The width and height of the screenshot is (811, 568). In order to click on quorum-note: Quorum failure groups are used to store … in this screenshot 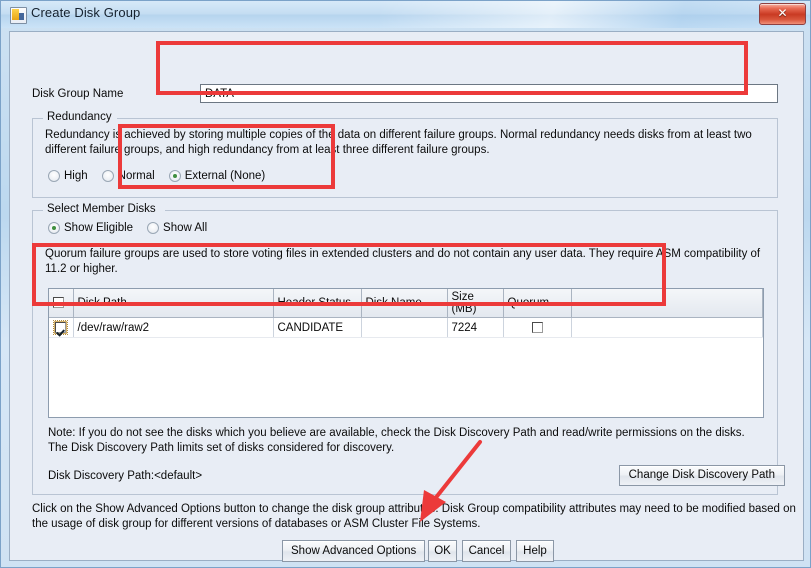, I will do `click(403, 261)`.